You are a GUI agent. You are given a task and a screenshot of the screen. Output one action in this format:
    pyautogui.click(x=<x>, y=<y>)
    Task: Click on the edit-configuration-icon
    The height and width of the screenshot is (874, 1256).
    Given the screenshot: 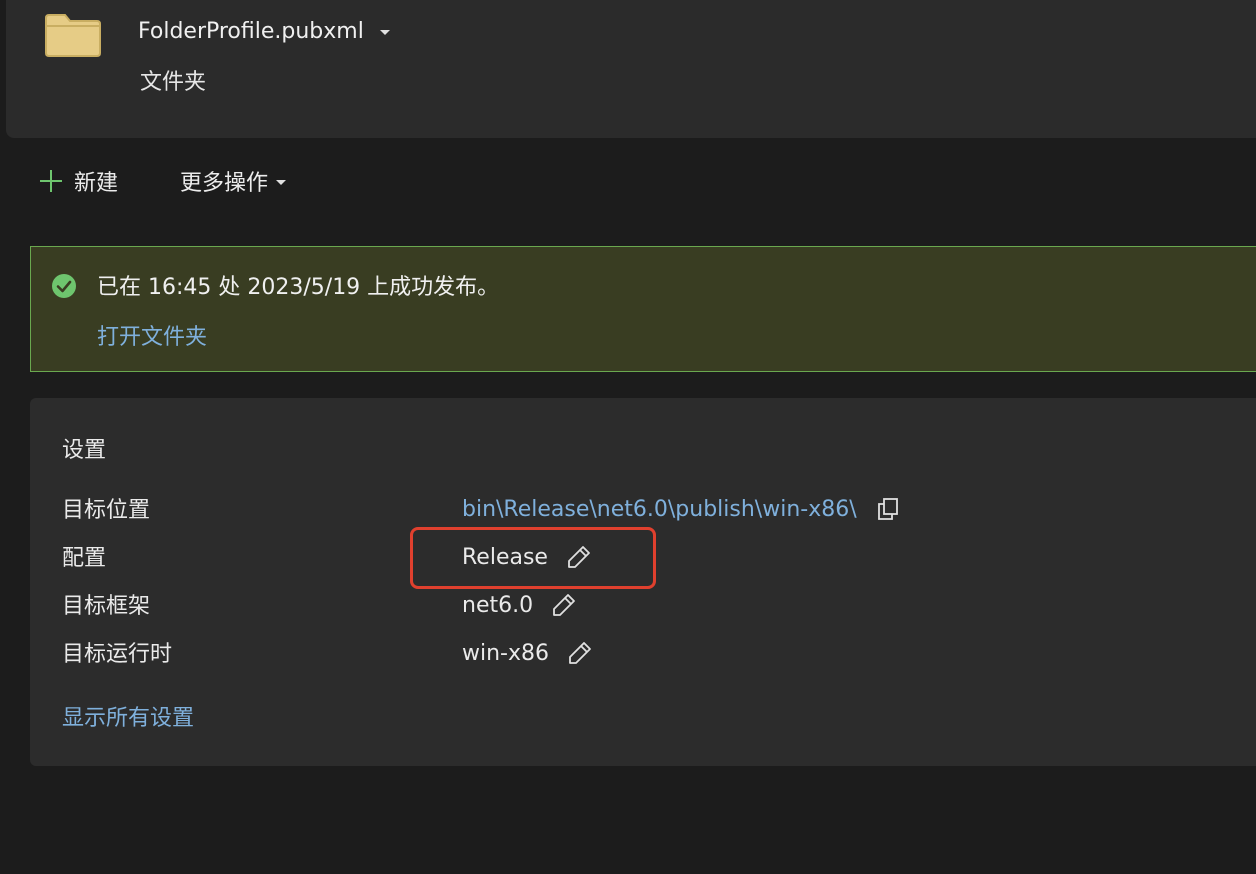 What is the action you would take?
    pyautogui.click(x=579, y=557)
    